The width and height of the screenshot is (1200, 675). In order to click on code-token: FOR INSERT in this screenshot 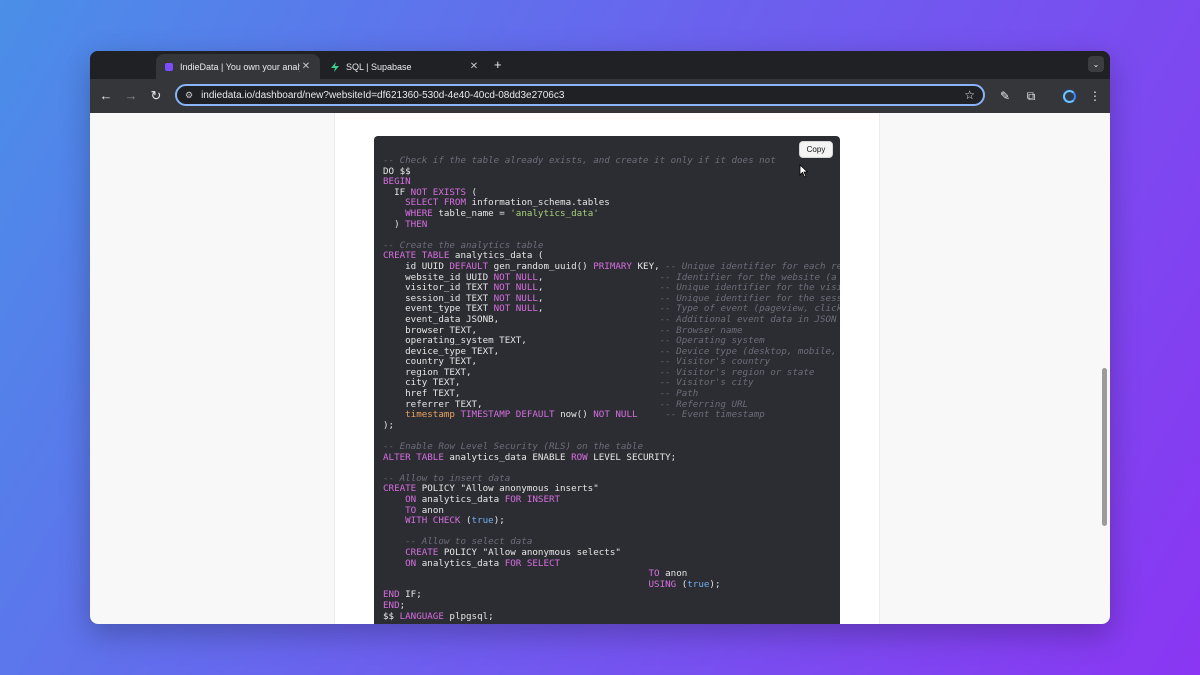, I will do `click(532, 499)`.